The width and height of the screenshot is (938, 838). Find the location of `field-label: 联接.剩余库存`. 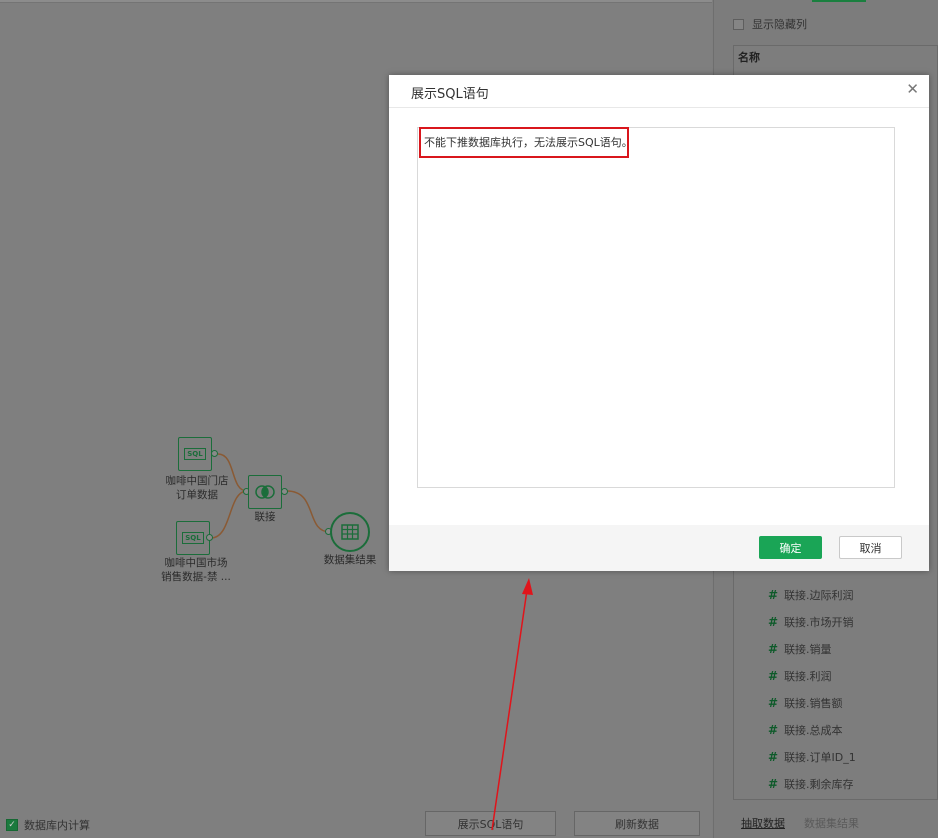

field-label: 联接.剩余库存 is located at coordinates (819, 784).